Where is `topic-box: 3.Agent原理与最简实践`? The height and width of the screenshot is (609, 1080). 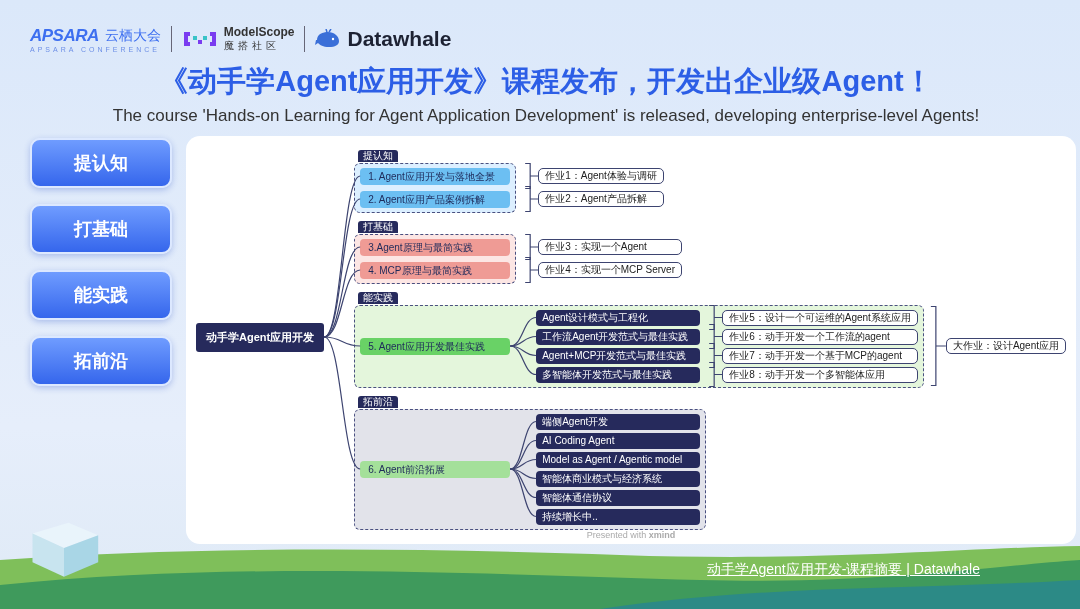 topic-box: 3.Agent原理与最简实践 is located at coordinates (435, 247).